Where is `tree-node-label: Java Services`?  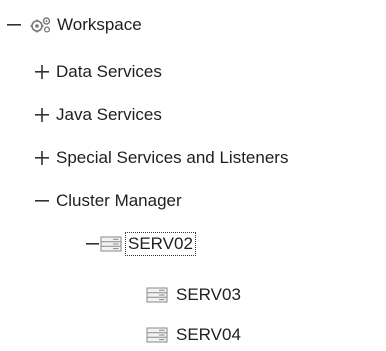
tree-node-label: Java Services is located at coordinates (109, 114).